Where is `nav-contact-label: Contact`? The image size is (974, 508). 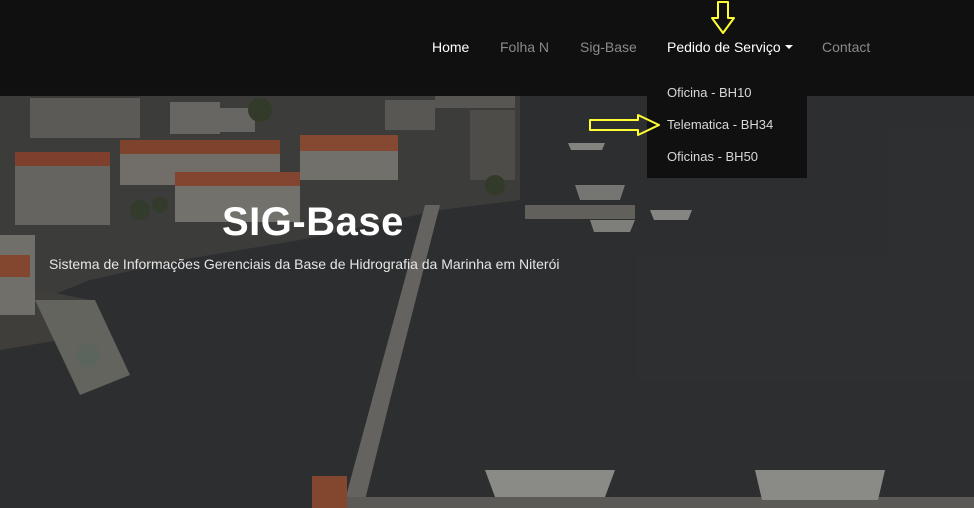
nav-contact-label: Contact is located at coordinates (846, 47).